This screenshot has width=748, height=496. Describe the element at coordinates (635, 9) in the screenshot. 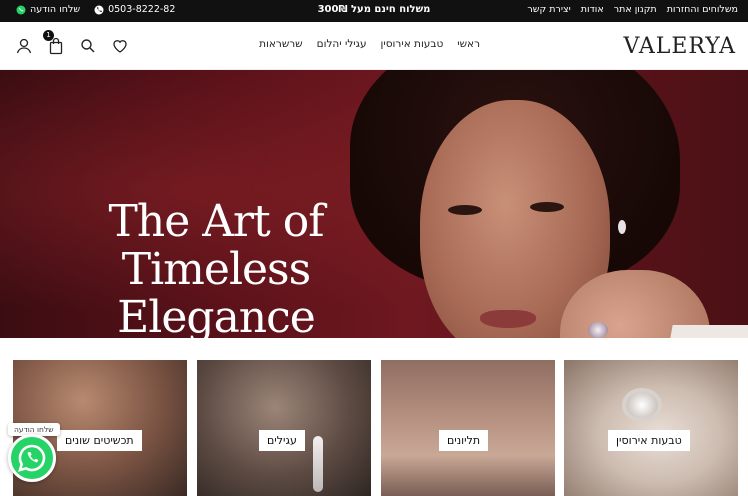

I see `link-terms: תקנון אתר` at that location.